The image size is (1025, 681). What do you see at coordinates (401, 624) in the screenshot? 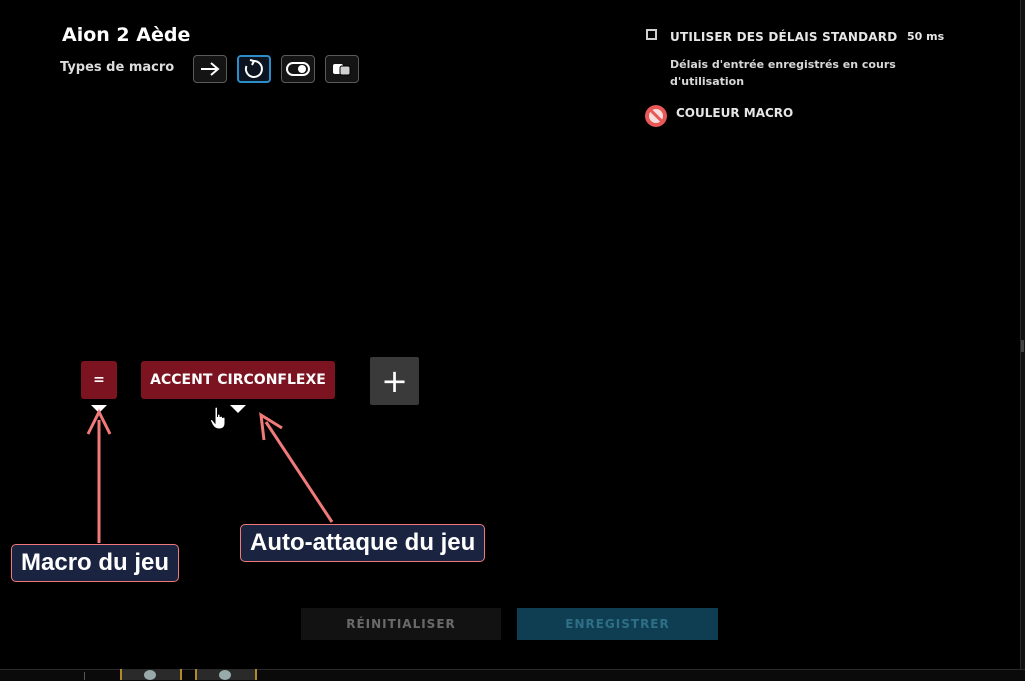
I see `reset-button: RÉINITIALISER` at bounding box center [401, 624].